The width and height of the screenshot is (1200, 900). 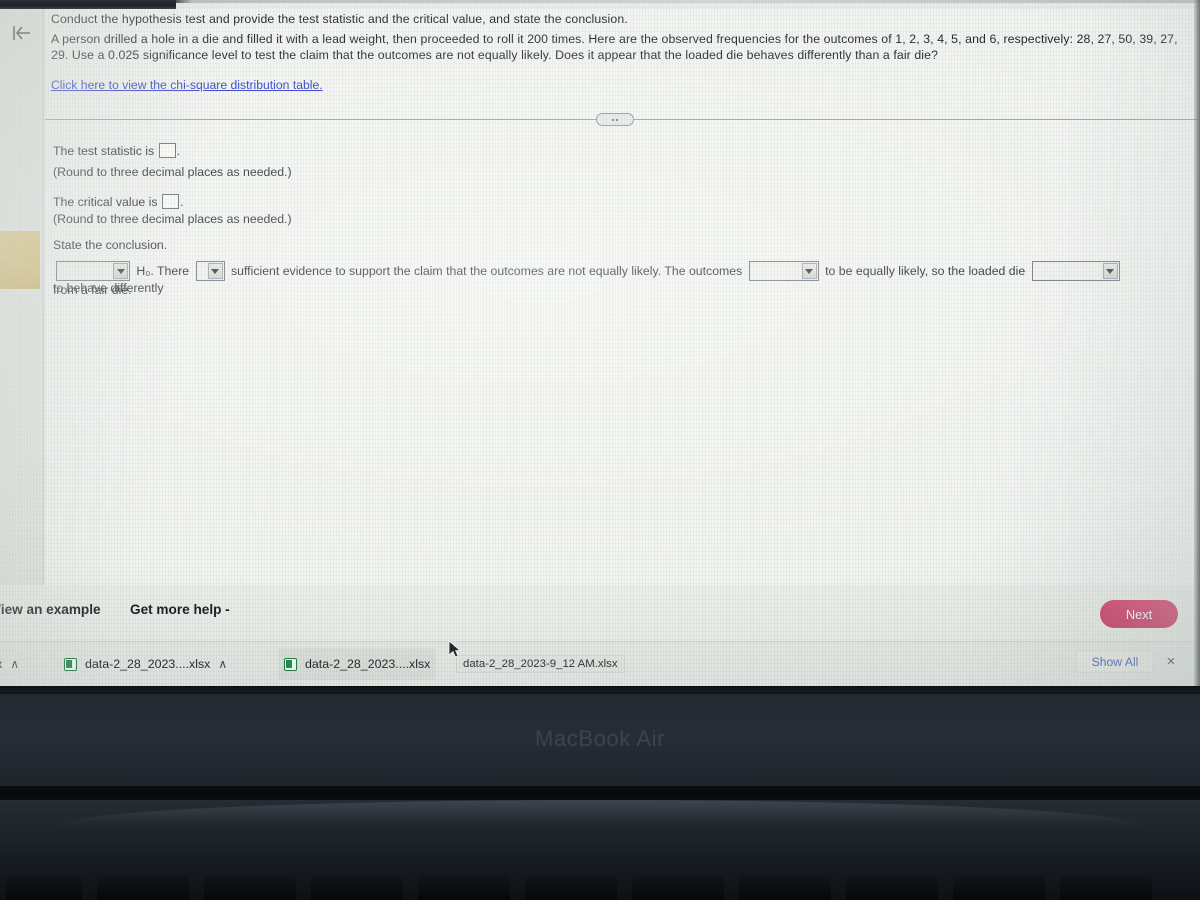 I want to click on critical-value-row: The critical value is ., so click(x=118, y=202).